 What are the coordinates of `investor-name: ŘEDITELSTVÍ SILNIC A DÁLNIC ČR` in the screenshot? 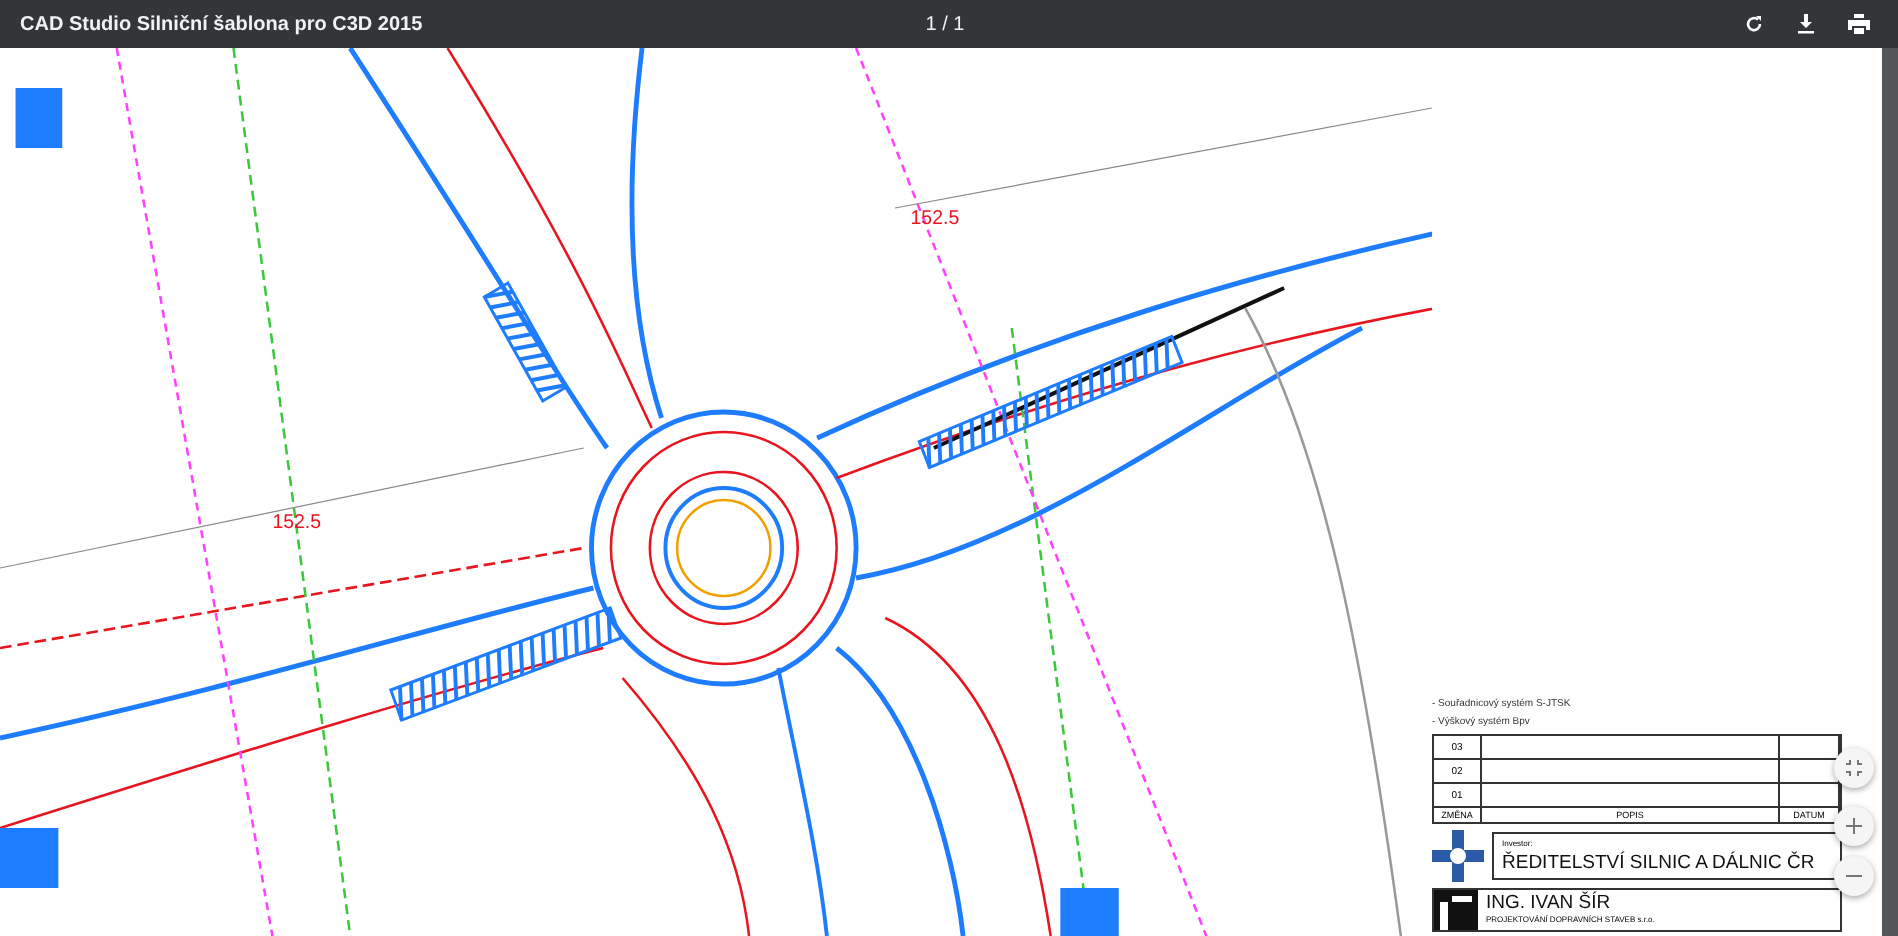 It's located at (1659, 863).